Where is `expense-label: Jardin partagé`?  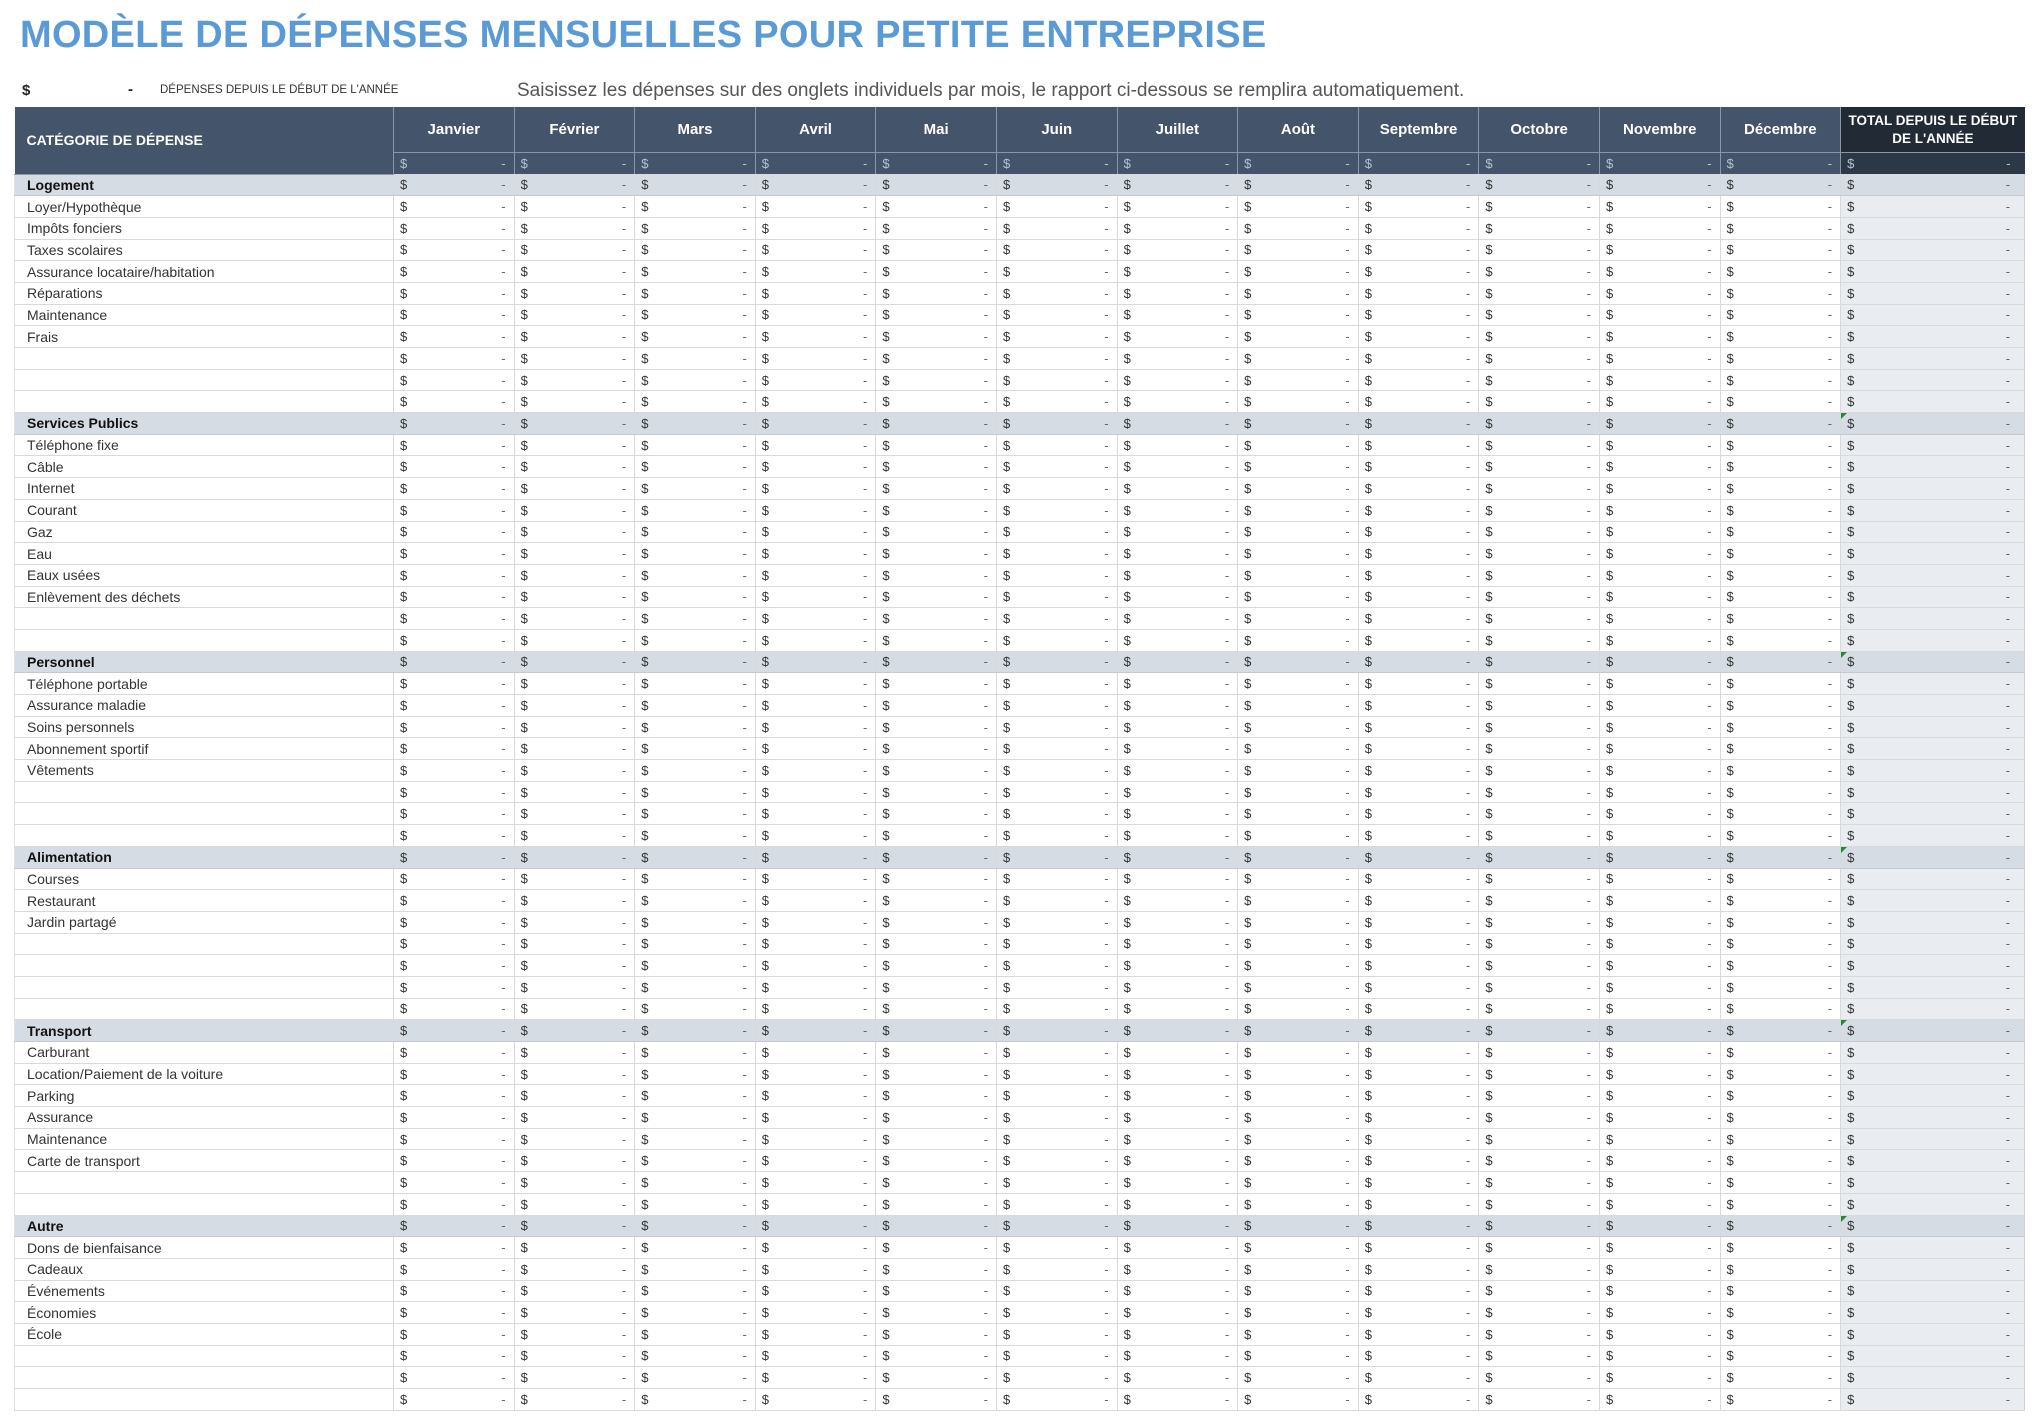 expense-label: Jardin partagé is located at coordinates (204, 922).